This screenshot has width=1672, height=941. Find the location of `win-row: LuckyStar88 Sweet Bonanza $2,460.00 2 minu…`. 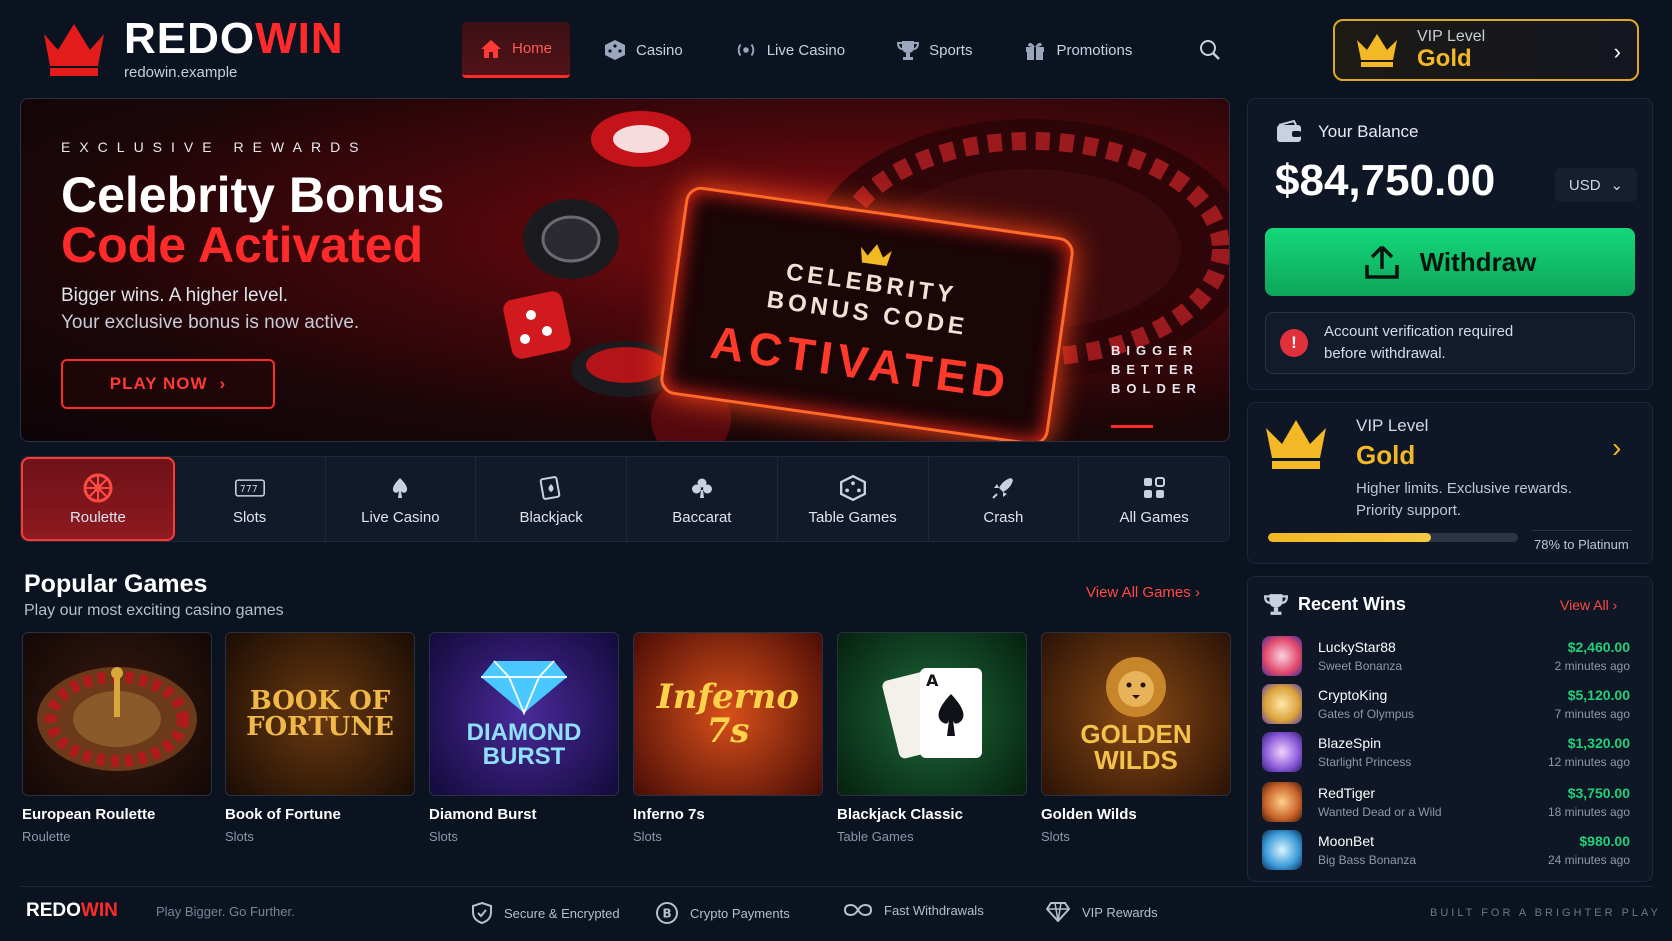

win-row: LuckyStar88 Sweet Bonanza $2,460.00 2 minu… is located at coordinates (1446, 656).